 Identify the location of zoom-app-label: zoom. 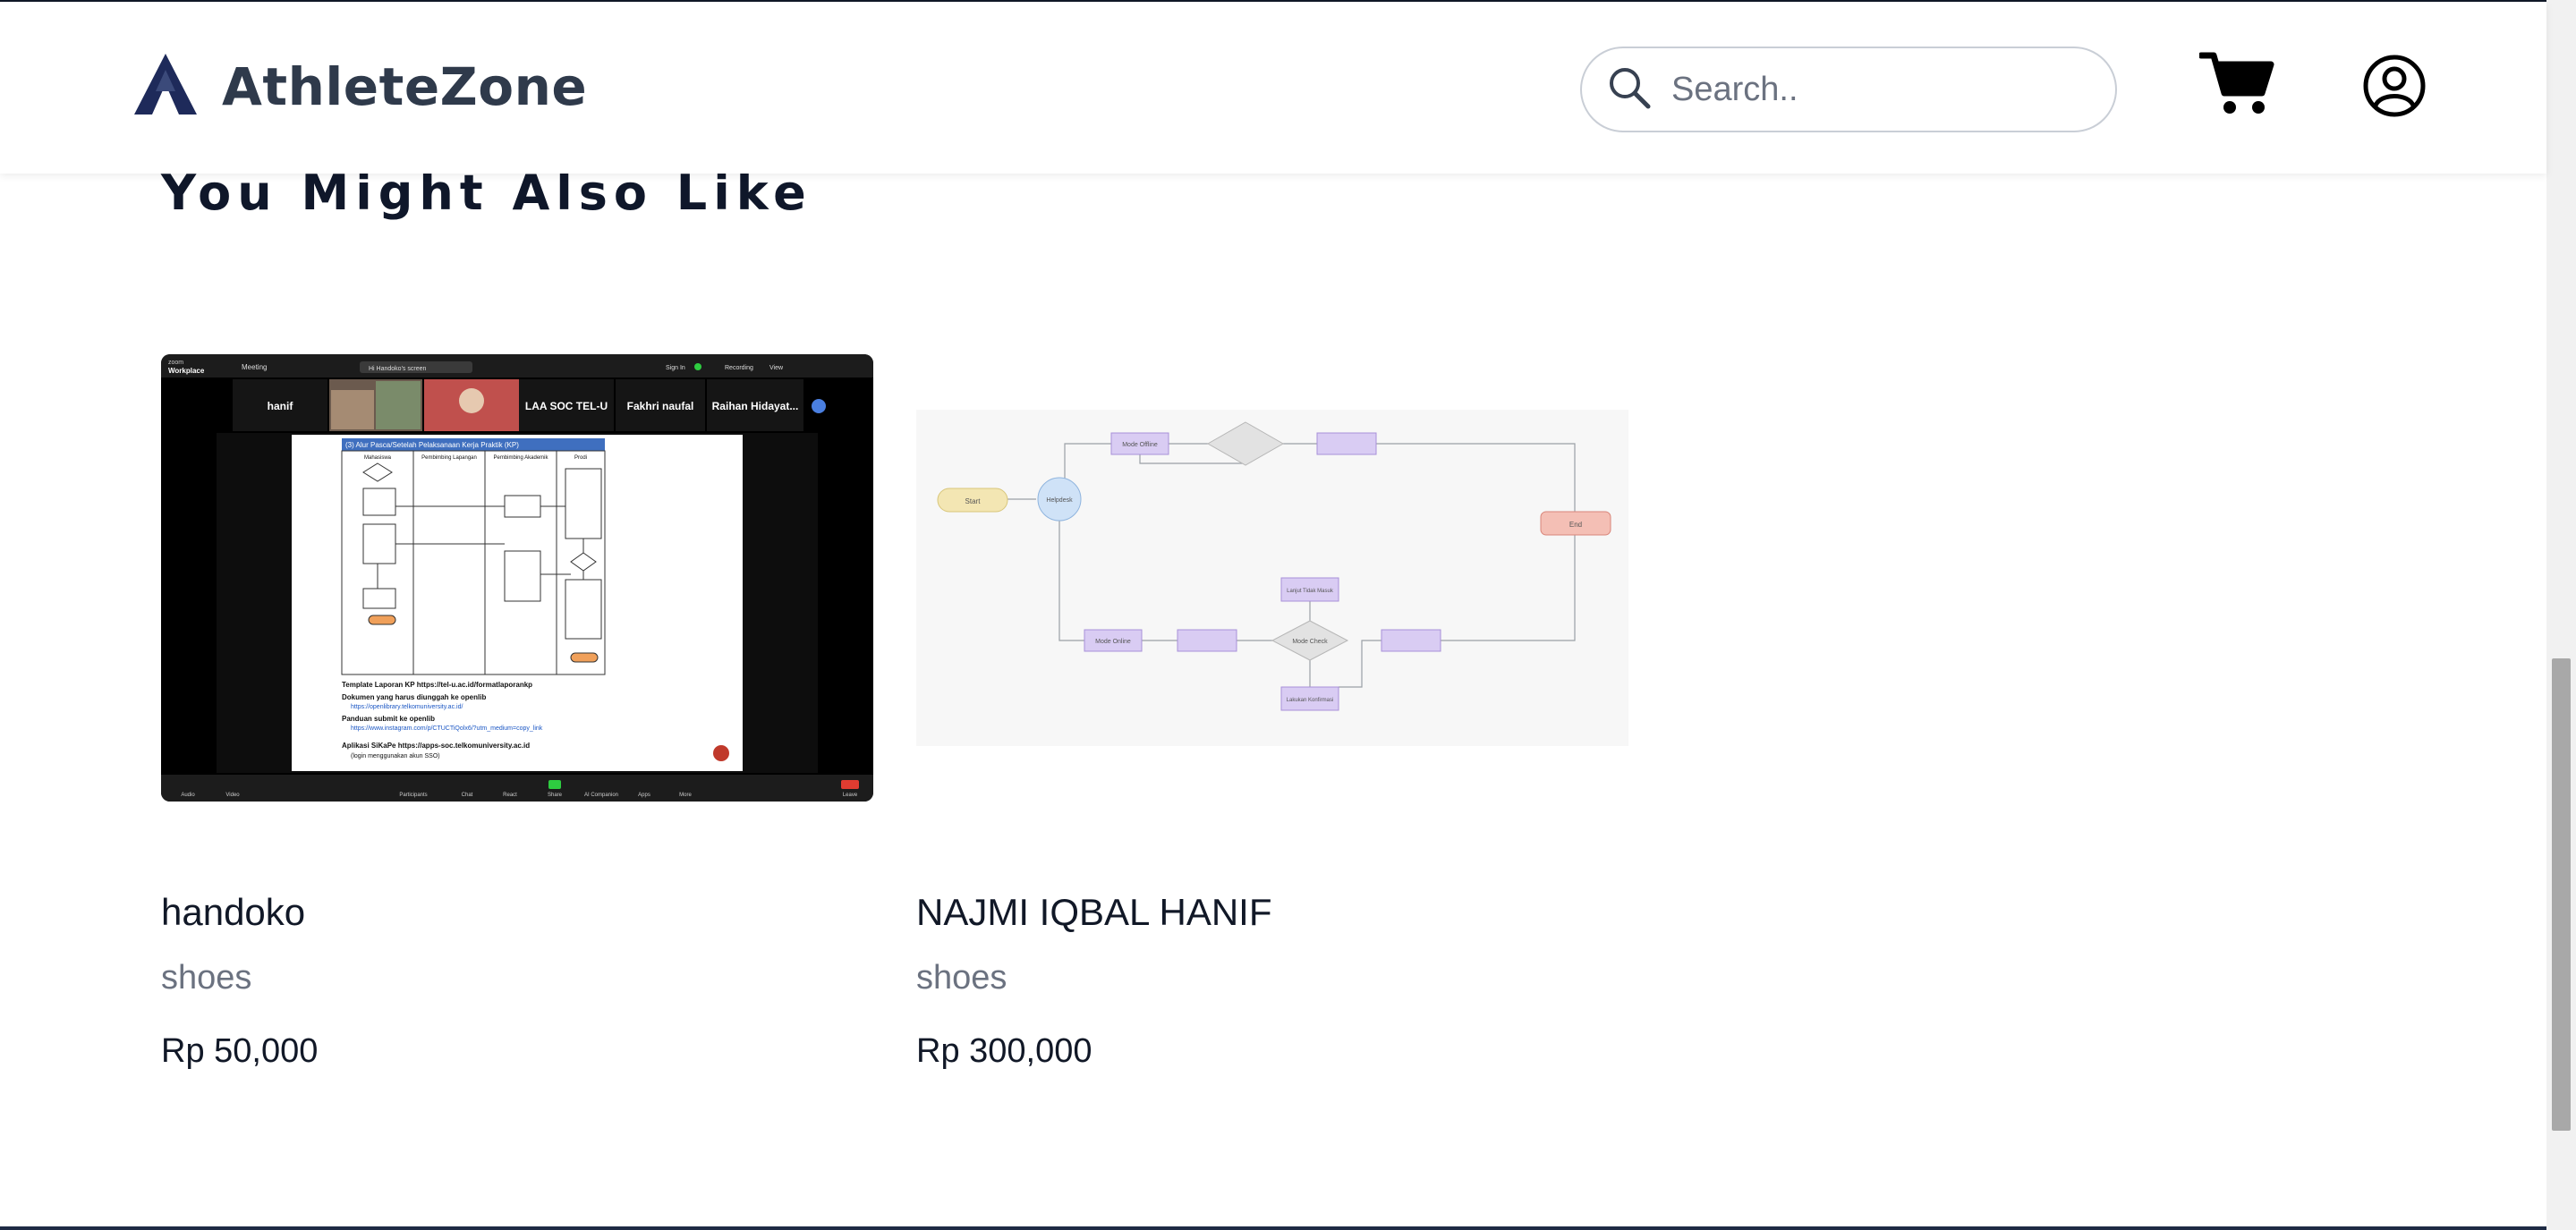
(175, 363).